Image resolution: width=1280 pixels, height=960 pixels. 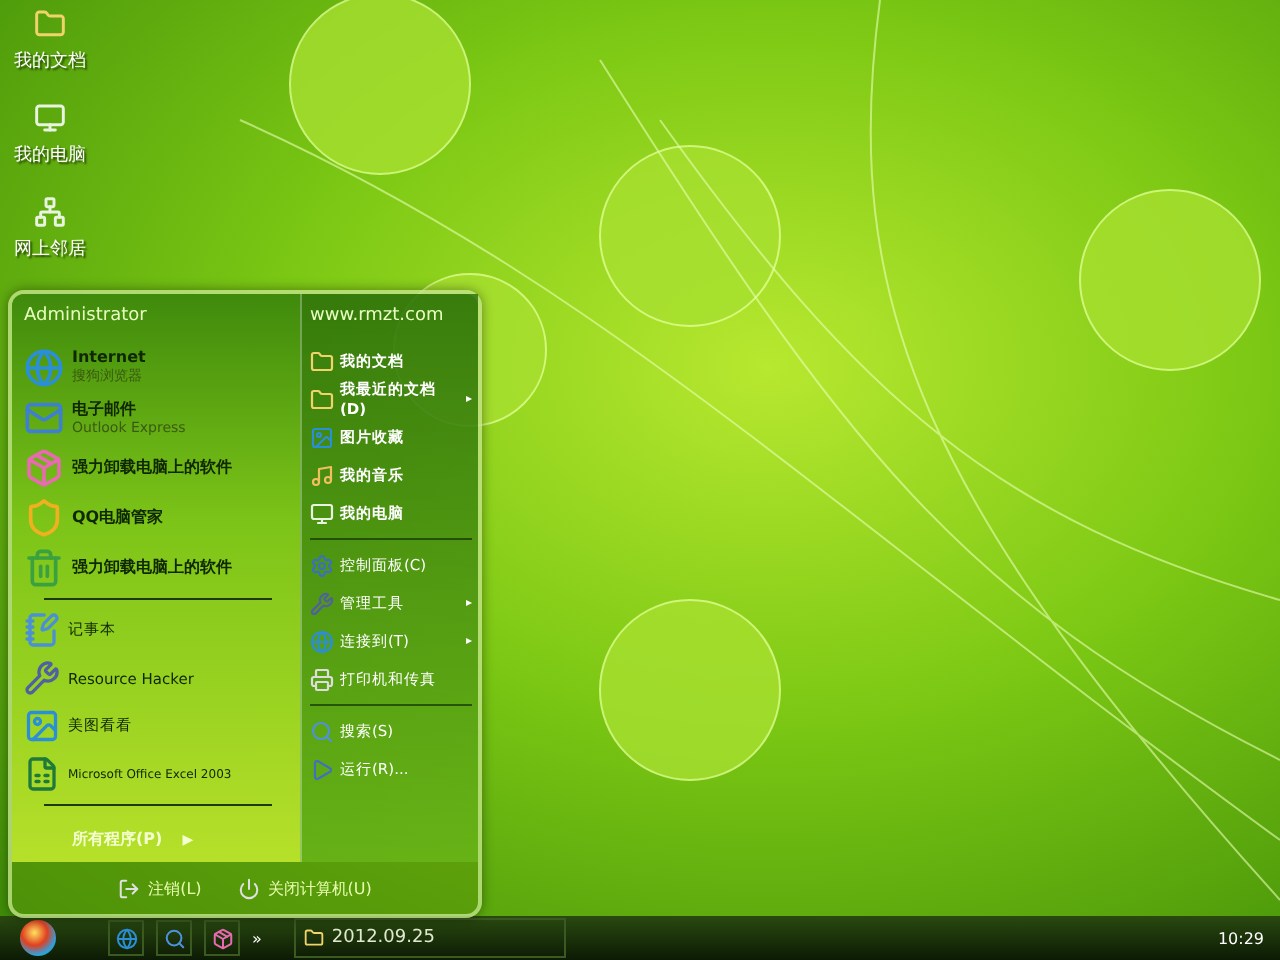 I want to click on logout-icon, so click(x=129, y=888).